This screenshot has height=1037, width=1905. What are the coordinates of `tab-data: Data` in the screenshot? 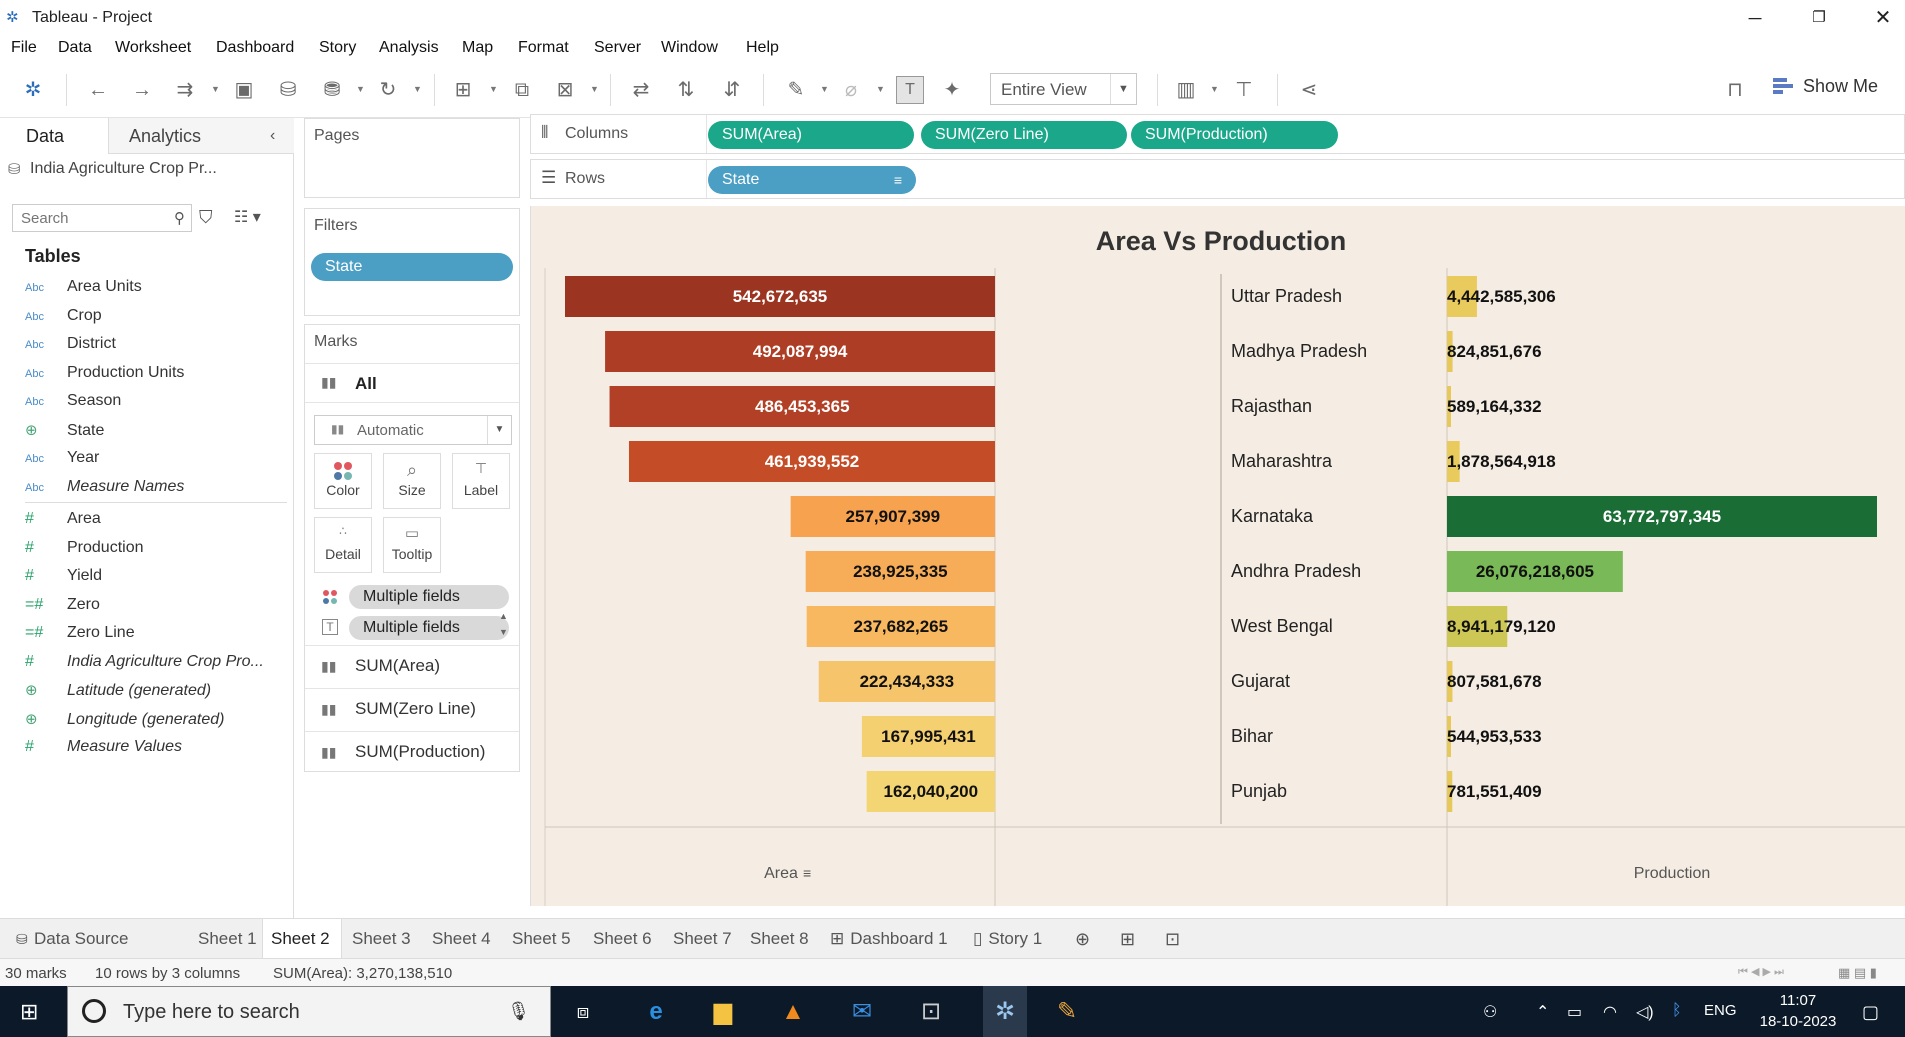 It's located at (54, 136).